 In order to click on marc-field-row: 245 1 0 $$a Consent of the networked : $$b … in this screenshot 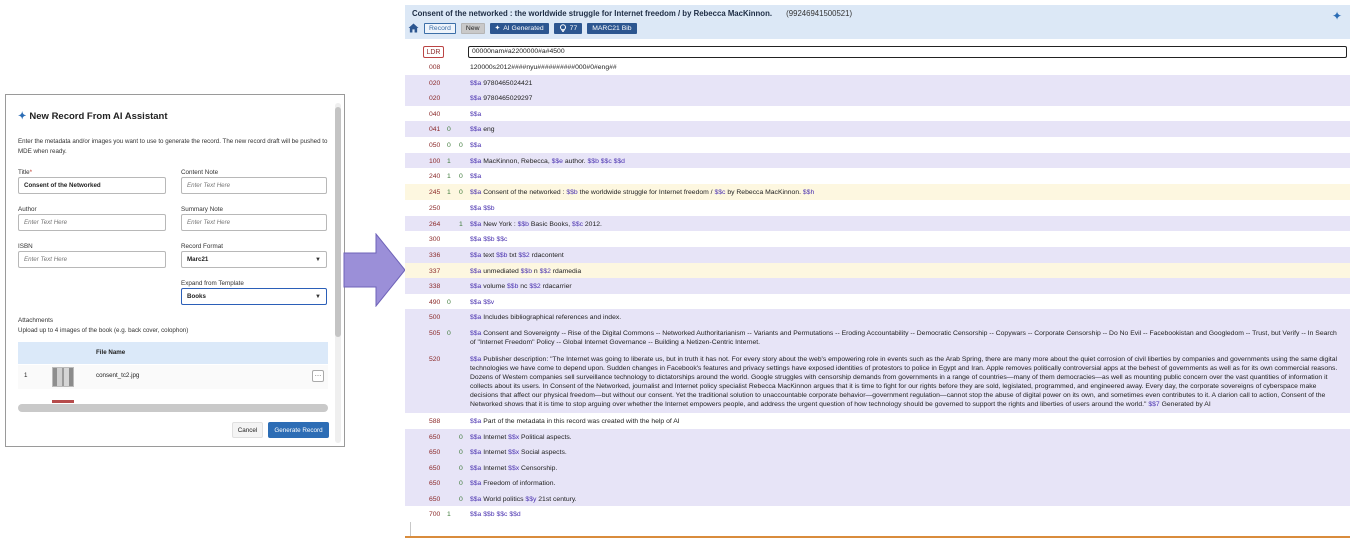, I will do `click(877, 191)`.